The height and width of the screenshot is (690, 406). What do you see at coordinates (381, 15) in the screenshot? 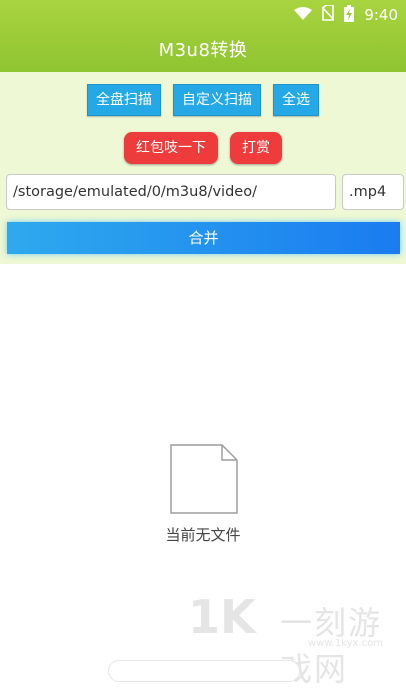
I see `clock: 9:40` at bounding box center [381, 15].